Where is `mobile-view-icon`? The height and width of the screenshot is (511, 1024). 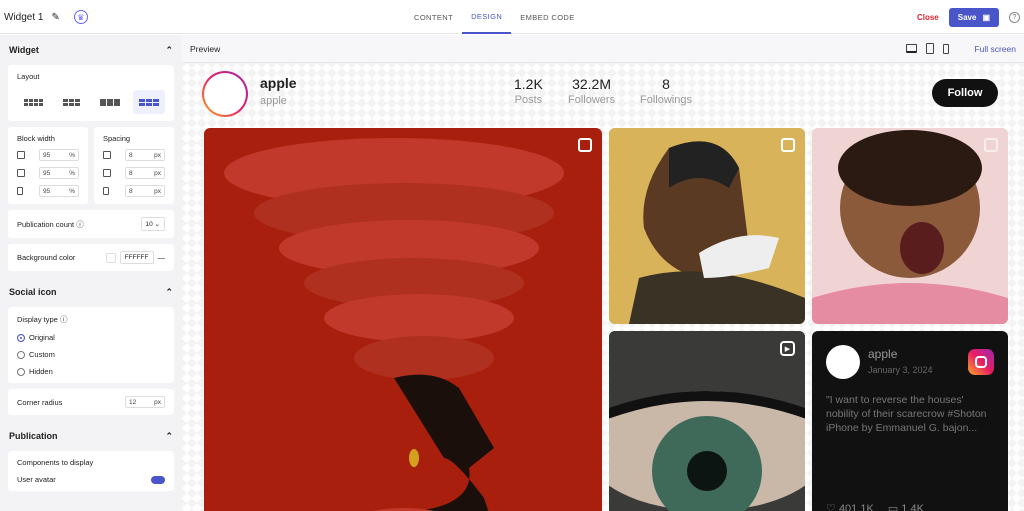
mobile-view-icon is located at coordinates (946, 48).